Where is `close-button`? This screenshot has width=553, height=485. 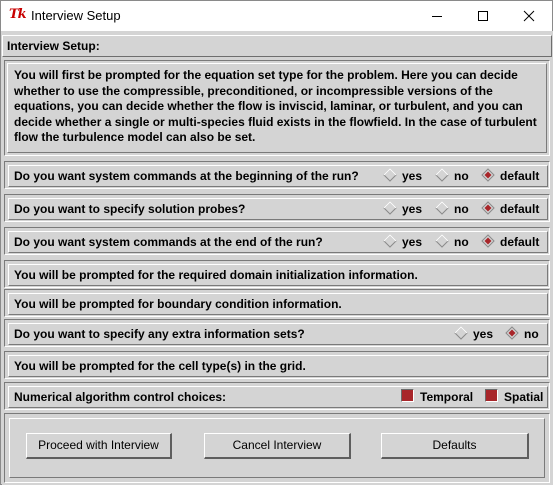 close-button is located at coordinates (529, 16).